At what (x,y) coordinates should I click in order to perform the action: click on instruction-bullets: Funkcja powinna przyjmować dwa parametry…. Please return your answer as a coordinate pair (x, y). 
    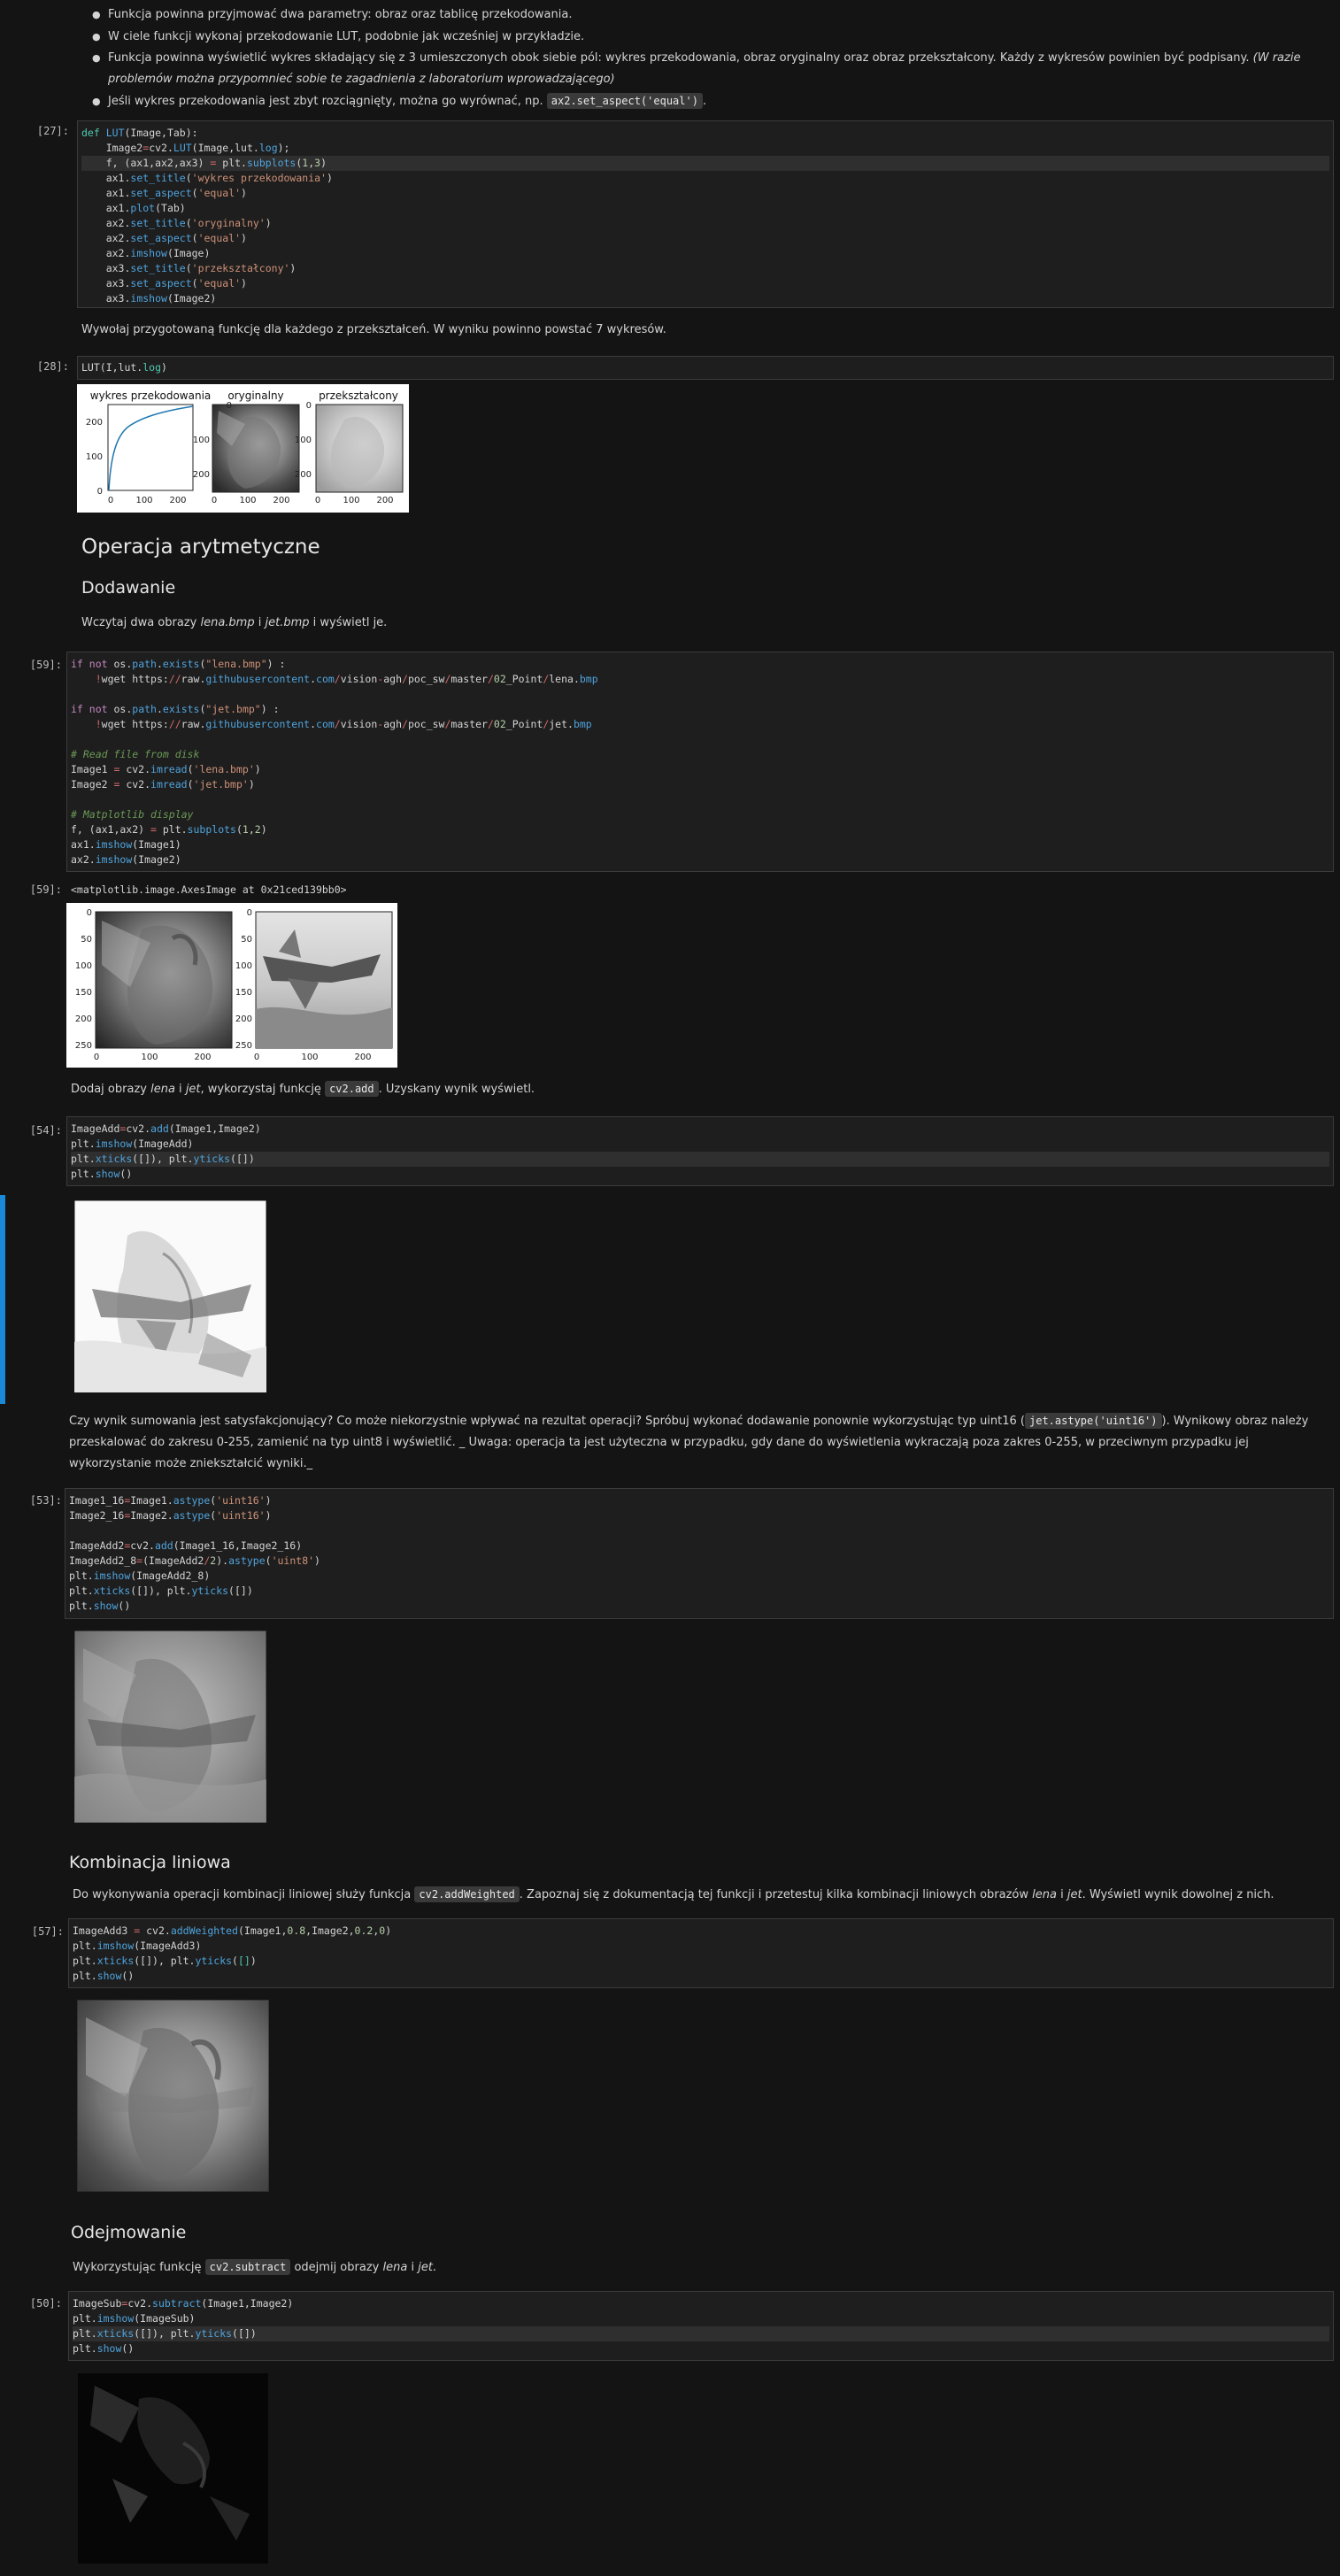
    Looking at the image, I should click on (711, 58).